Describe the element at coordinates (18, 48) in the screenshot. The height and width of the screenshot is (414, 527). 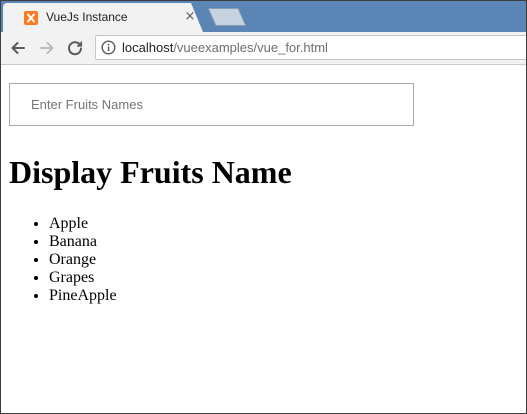
I see `back-arrow-icon` at that location.